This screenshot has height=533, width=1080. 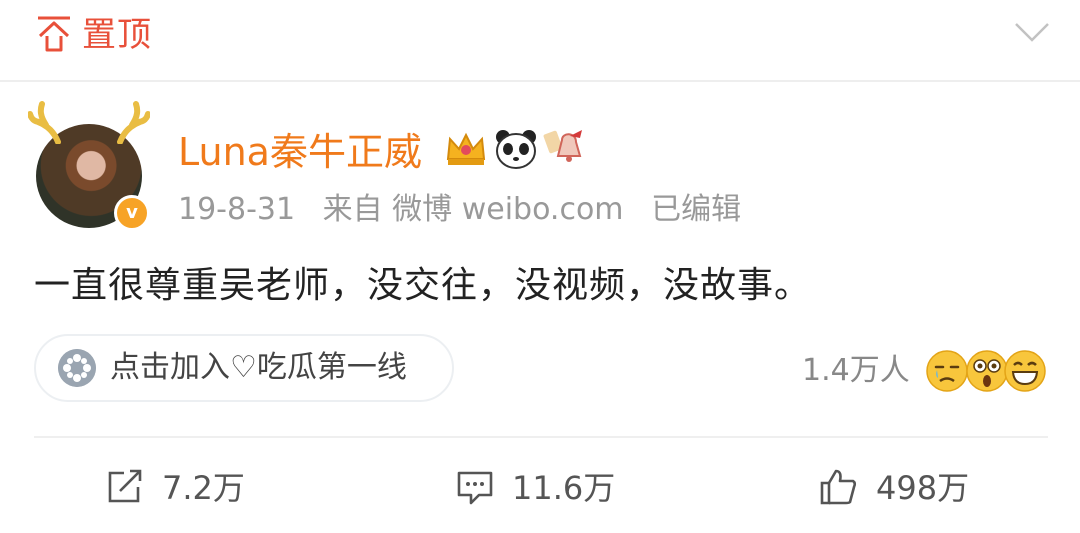 I want to click on bell-badge-icon, so click(x=565, y=149).